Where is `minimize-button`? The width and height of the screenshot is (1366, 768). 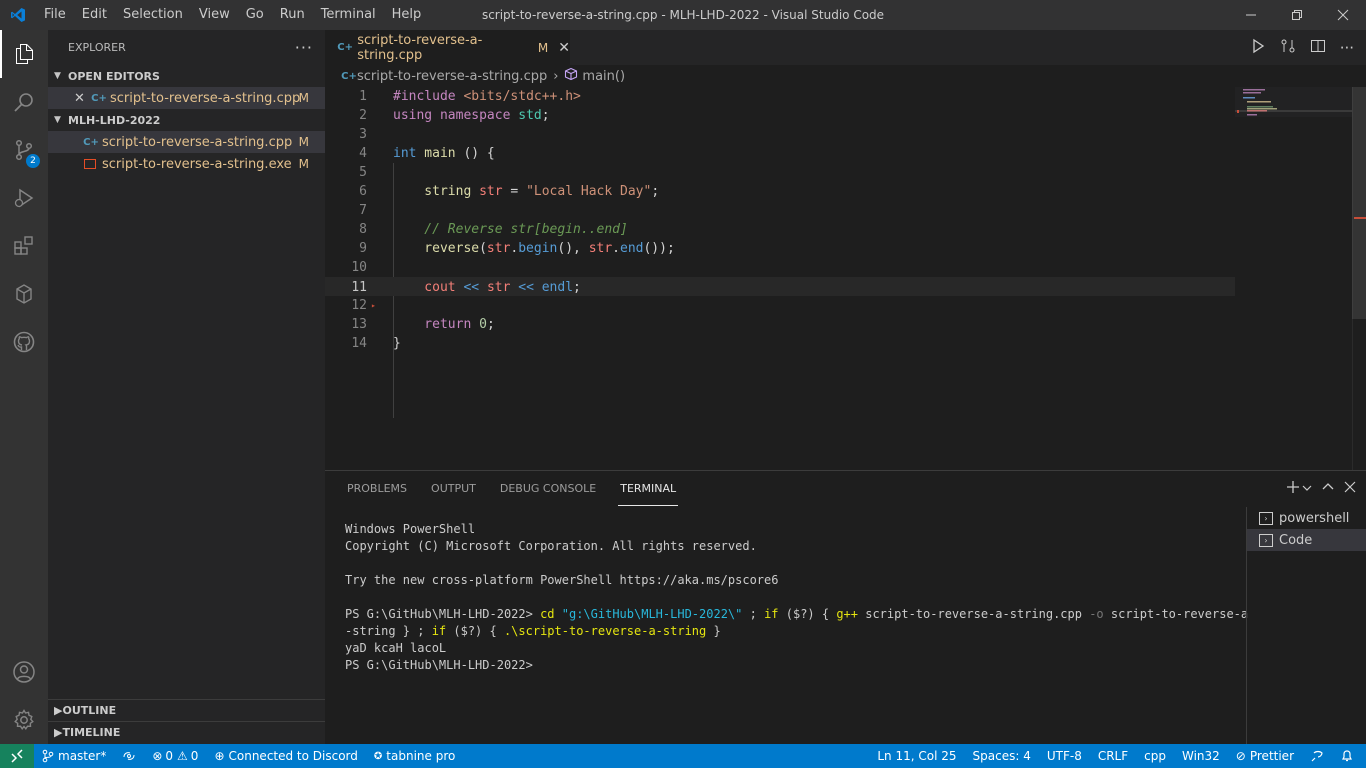 minimize-button is located at coordinates (1251, 15).